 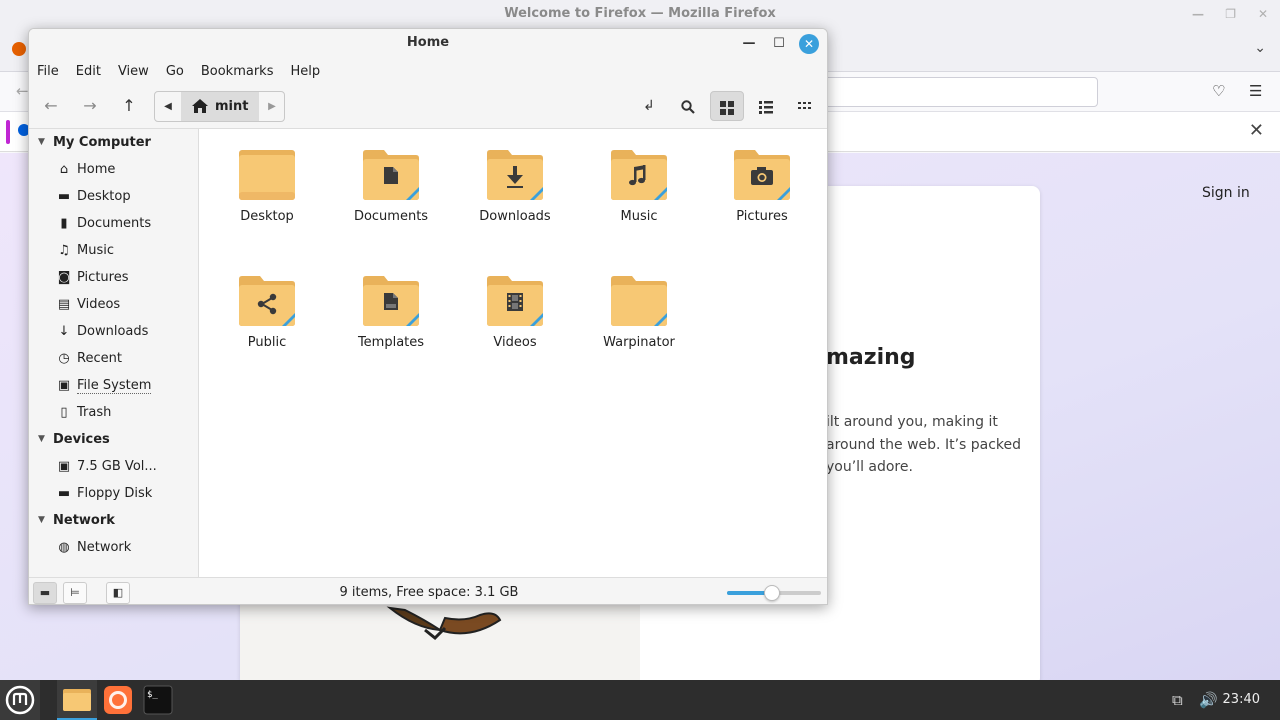 What do you see at coordinates (515, 216) in the screenshot?
I see `file-label: Downloads` at bounding box center [515, 216].